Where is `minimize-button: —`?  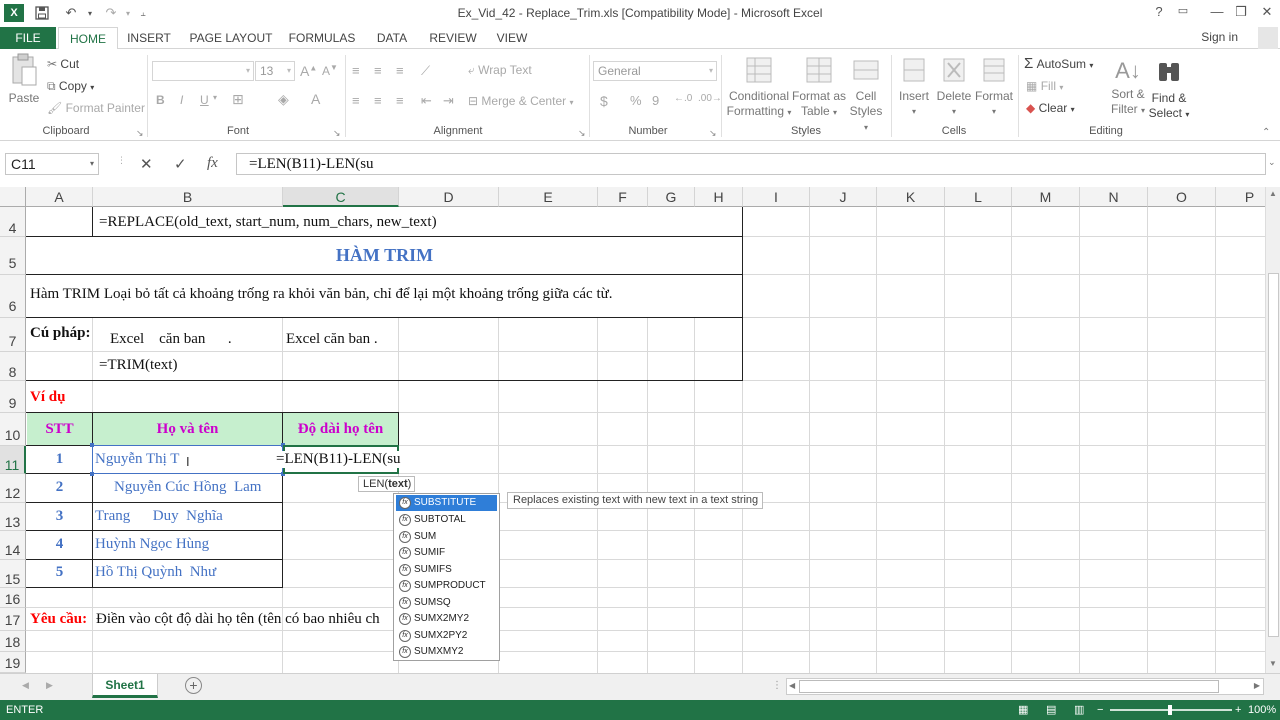
minimize-button: — is located at coordinates (1217, 13).